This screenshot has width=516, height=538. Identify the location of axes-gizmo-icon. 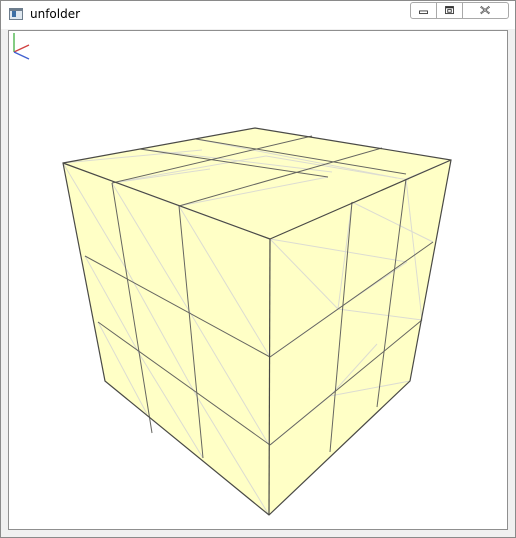
(21, 46).